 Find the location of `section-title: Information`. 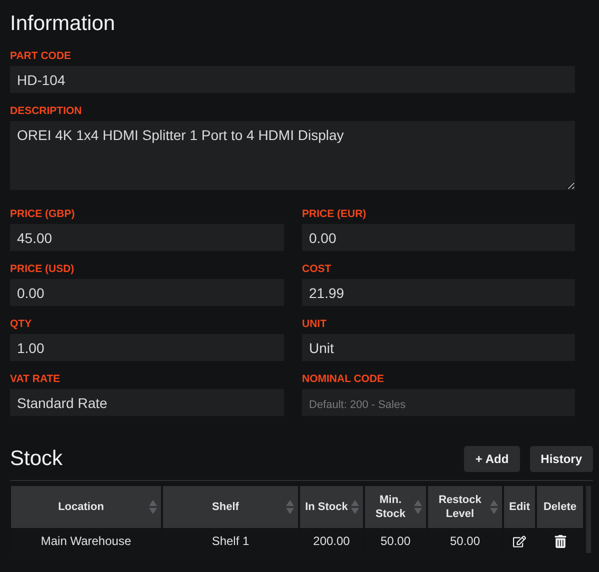

section-title: Information is located at coordinates (63, 24).